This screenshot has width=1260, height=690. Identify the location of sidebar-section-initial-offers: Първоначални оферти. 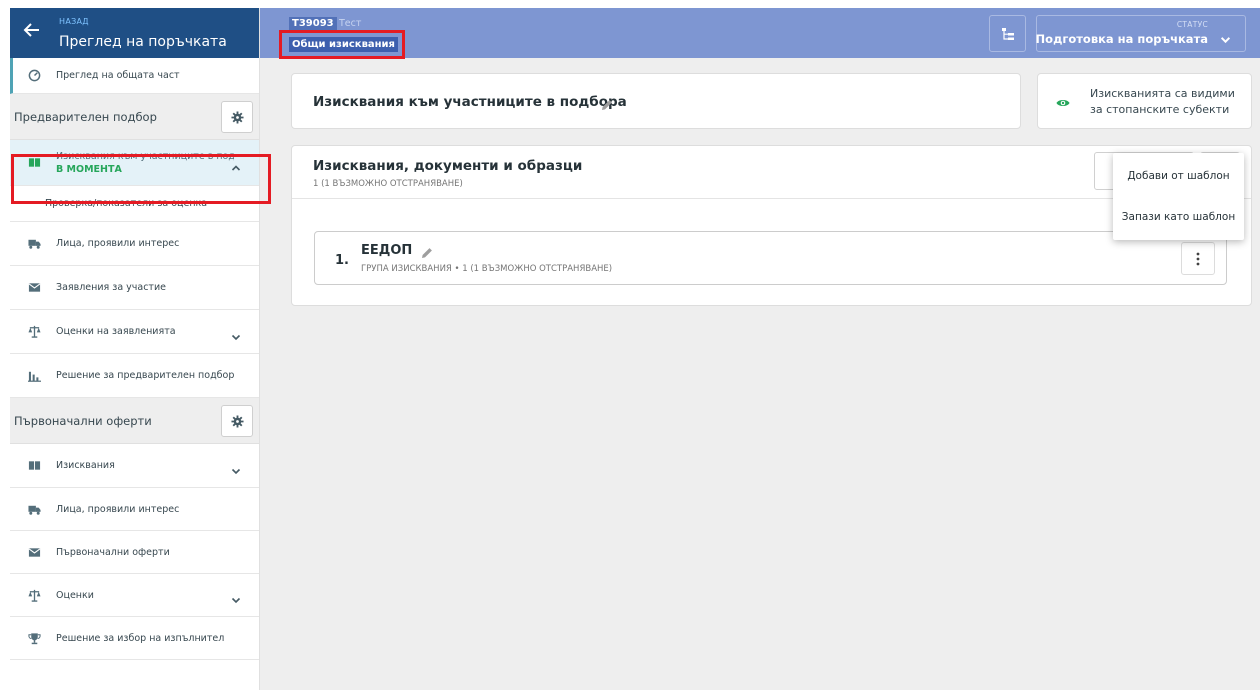
(134, 421).